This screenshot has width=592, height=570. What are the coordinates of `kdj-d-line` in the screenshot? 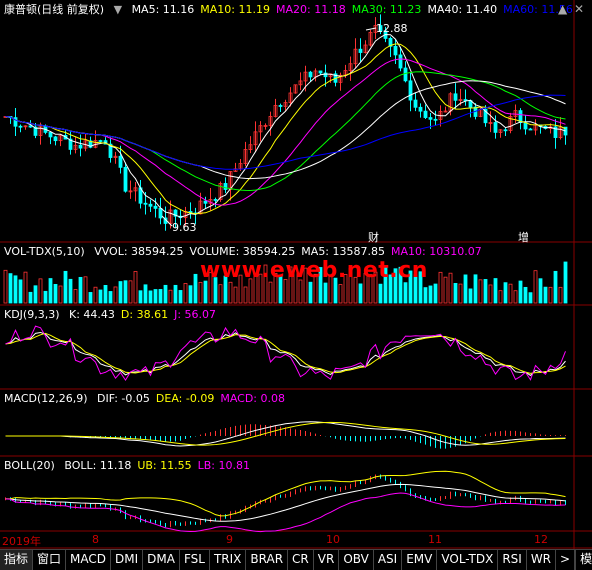 It's located at (285, 353).